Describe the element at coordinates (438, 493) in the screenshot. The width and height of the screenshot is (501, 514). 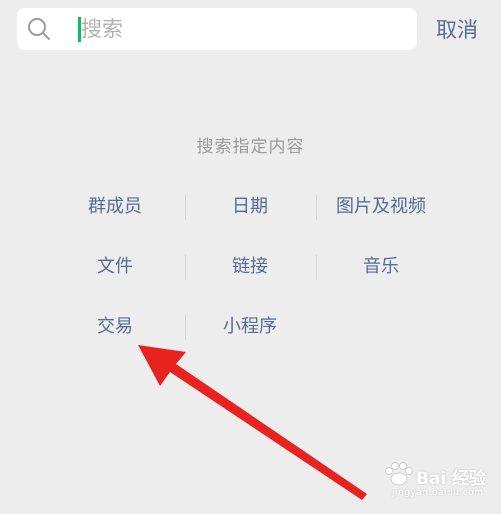
I see `watermark-url: jingyan.baidu.com` at that location.